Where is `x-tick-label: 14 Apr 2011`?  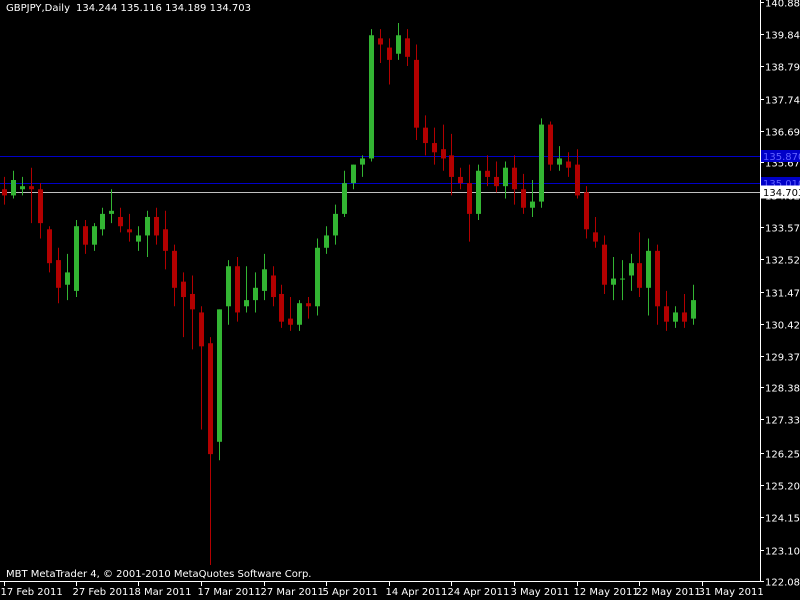 x-tick-label: 14 Apr 2011 is located at coordinates (417, 592).